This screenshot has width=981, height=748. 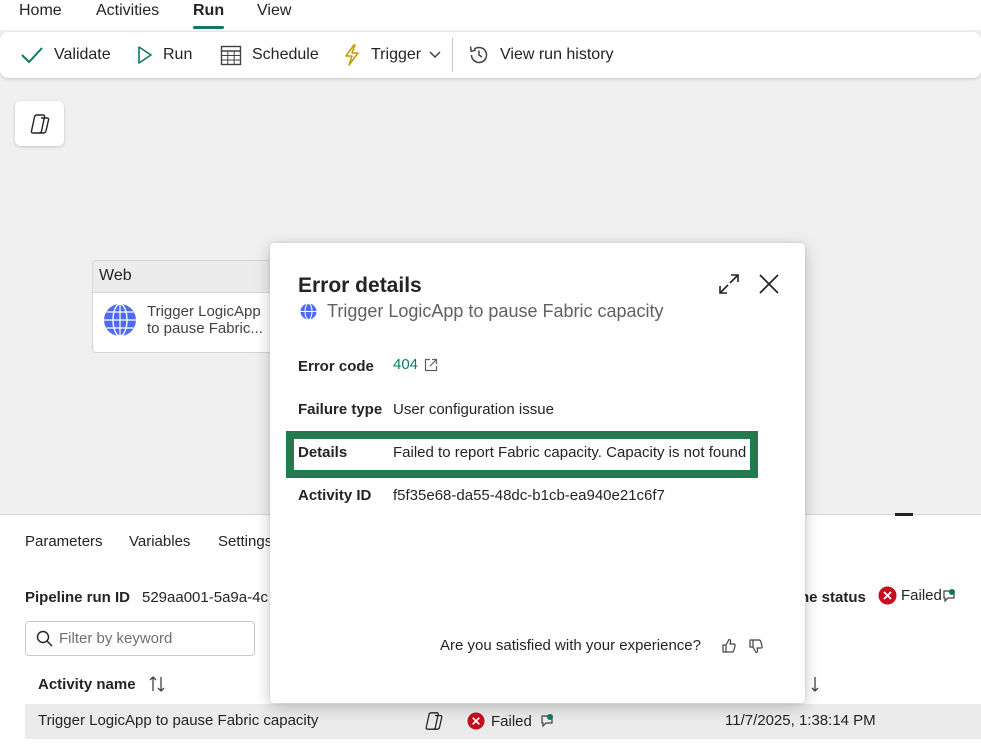 I want to click on pipeline-status: Failed, so click(x=917, y=595).